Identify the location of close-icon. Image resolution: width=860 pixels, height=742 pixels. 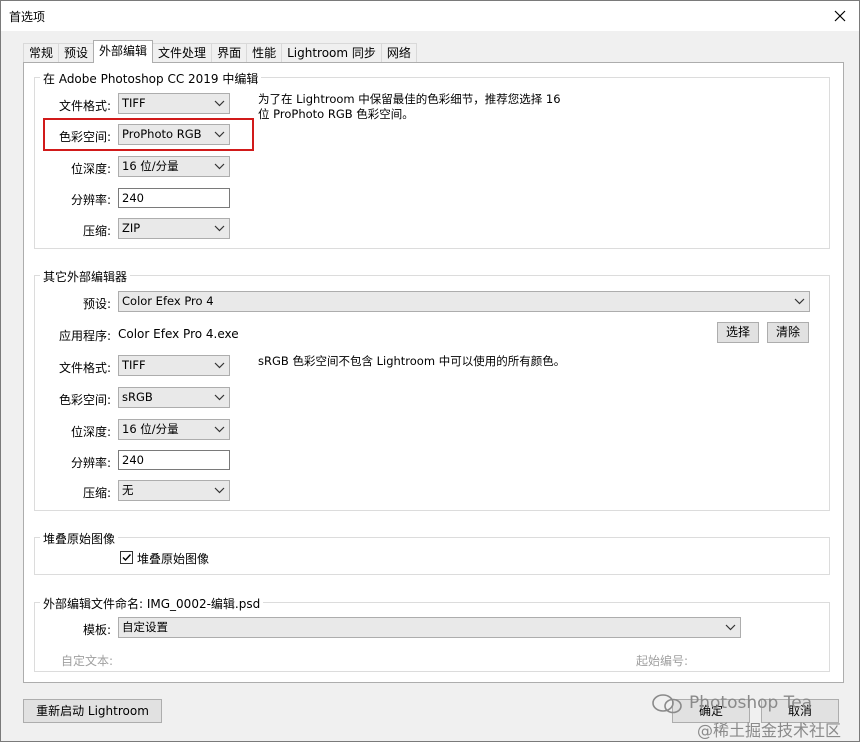
(840, 16).